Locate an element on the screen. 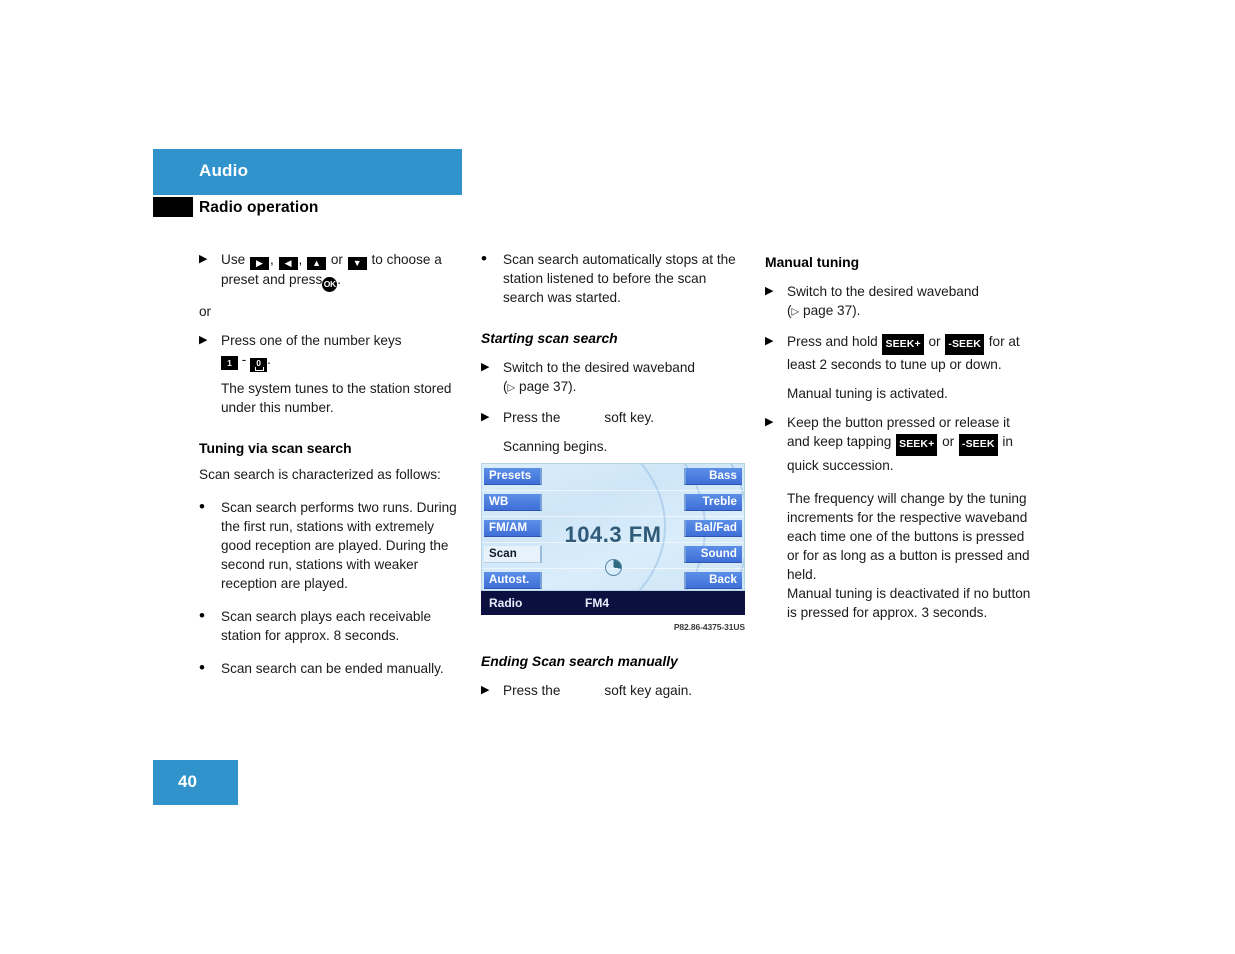 The image size is (1235, 954). page-number: 40 is located at coordinates (187, 781).